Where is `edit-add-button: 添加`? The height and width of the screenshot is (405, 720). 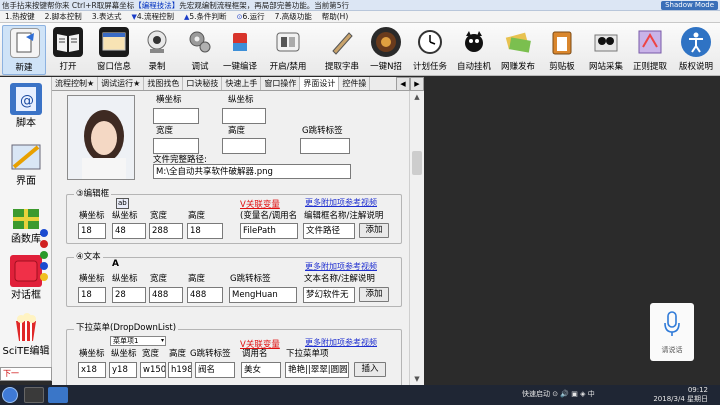
edit-add-button: 添加 is located at coordinates (374, 230).